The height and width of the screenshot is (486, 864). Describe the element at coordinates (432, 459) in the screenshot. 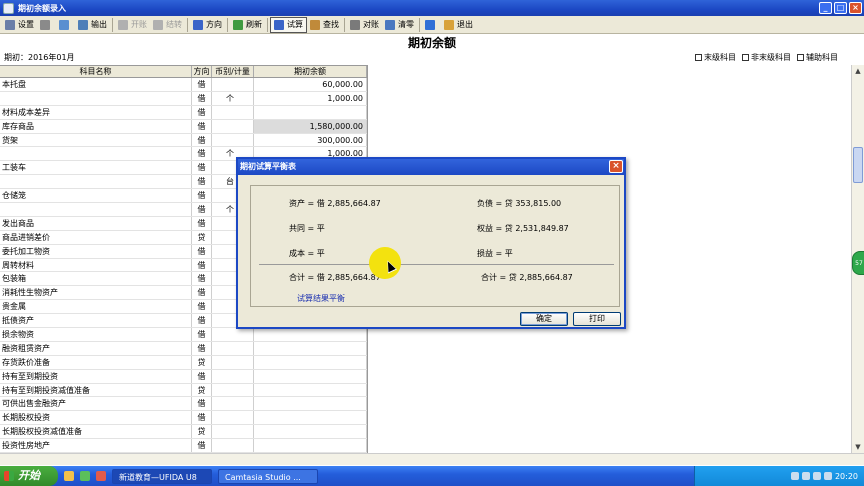

I see `horizontal-scrollbar` at that location.